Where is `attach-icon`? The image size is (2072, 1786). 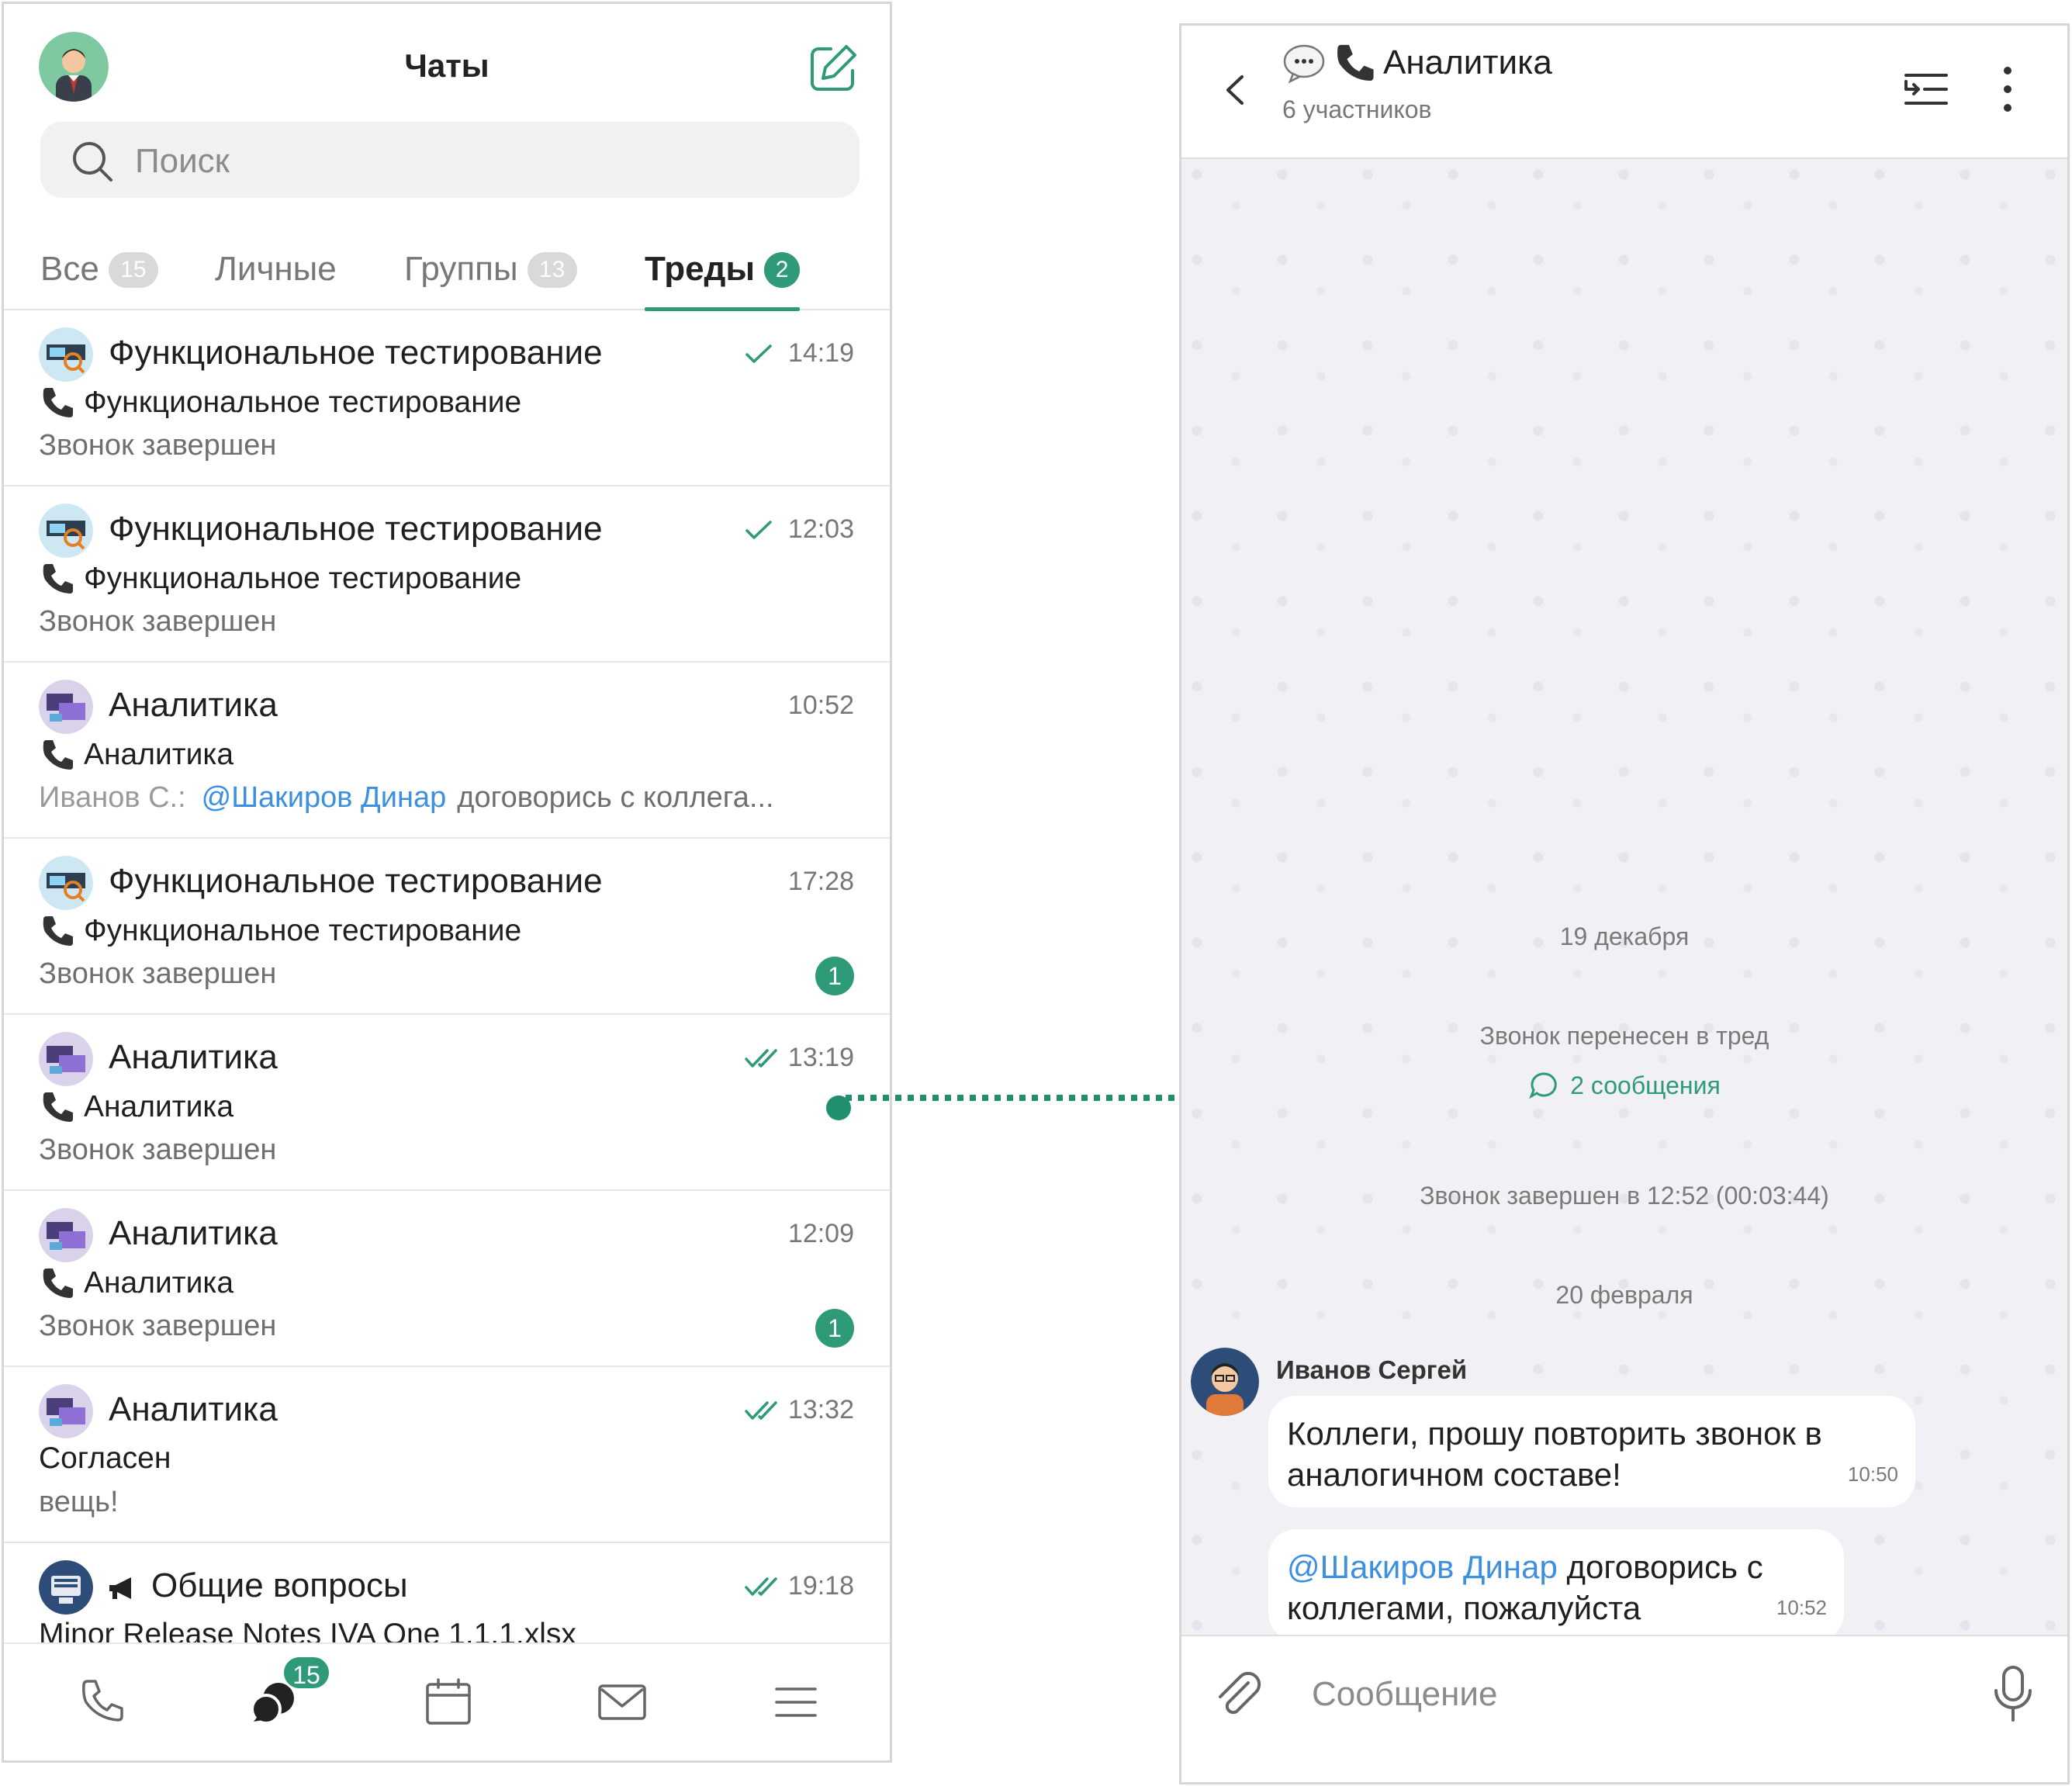 attach-icon is located at coordinates (1237, 1694).